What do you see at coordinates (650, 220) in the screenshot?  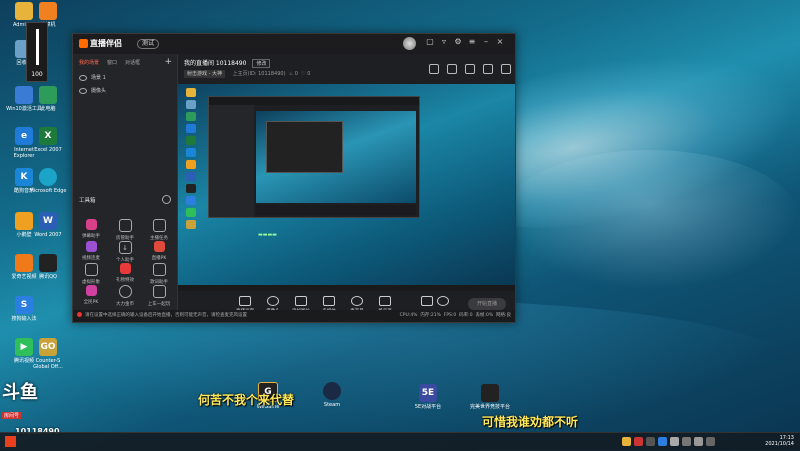 I see `wallpaper-wave` at bounding box center [650, 220].